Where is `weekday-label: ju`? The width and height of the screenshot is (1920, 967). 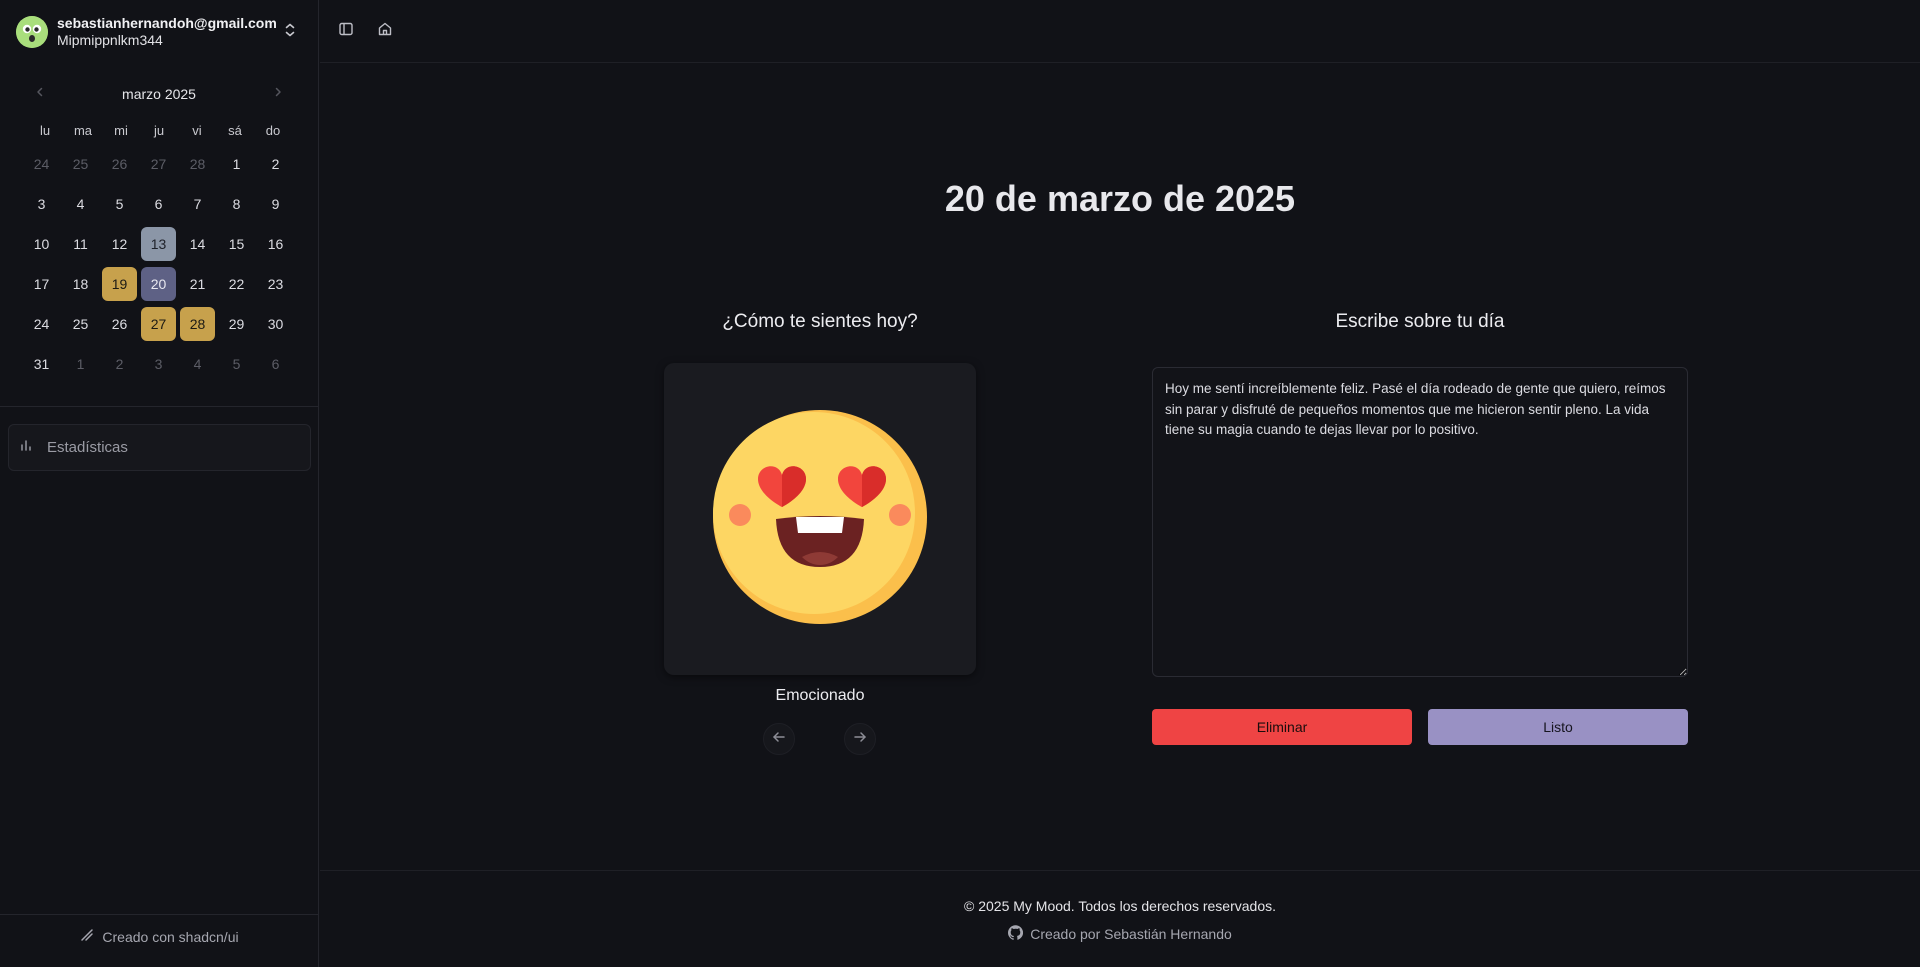
weekday-label: ju is located at coordinates (159, 130).